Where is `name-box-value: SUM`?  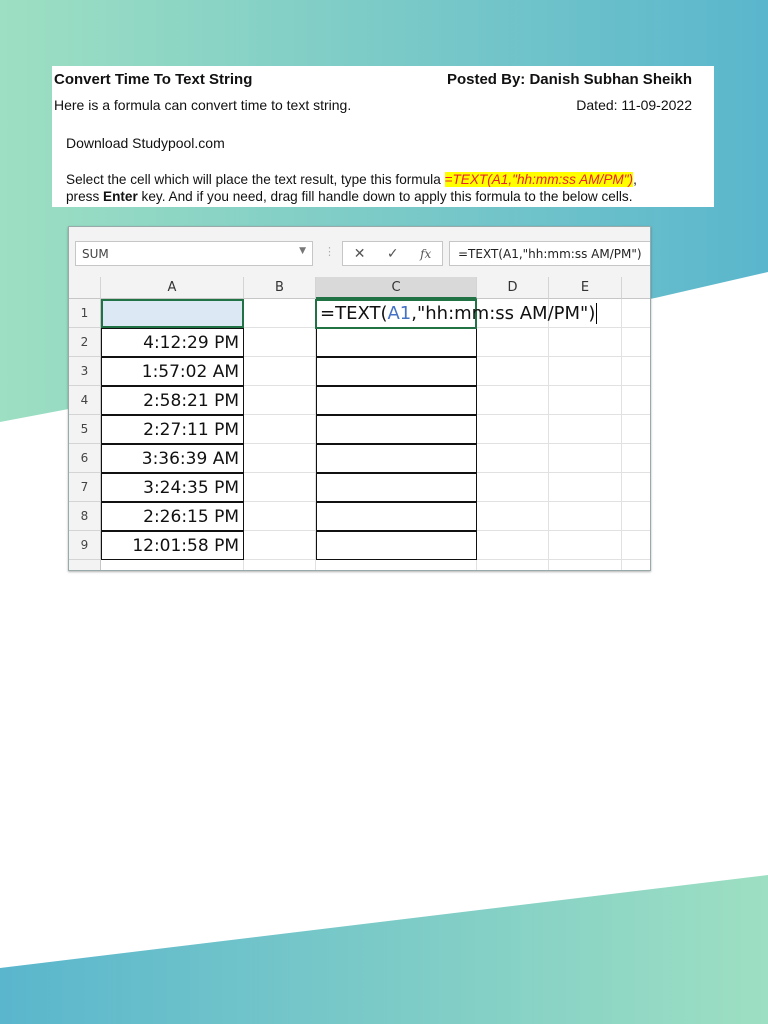
name-box-value: SUM is located at coordinates (95, 254).